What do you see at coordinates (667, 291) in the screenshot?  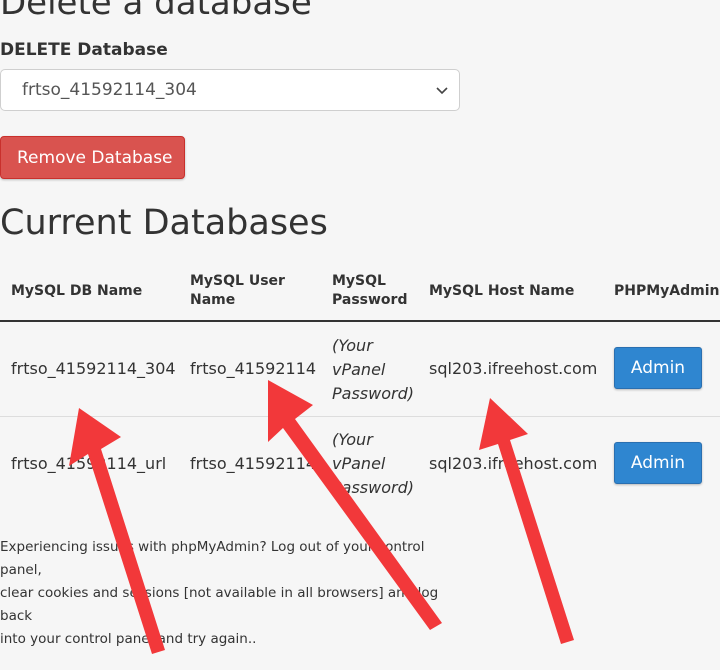 I see `column-header-phpmyadmin: PHPMyAdmin` at bounding box center [667, 291].